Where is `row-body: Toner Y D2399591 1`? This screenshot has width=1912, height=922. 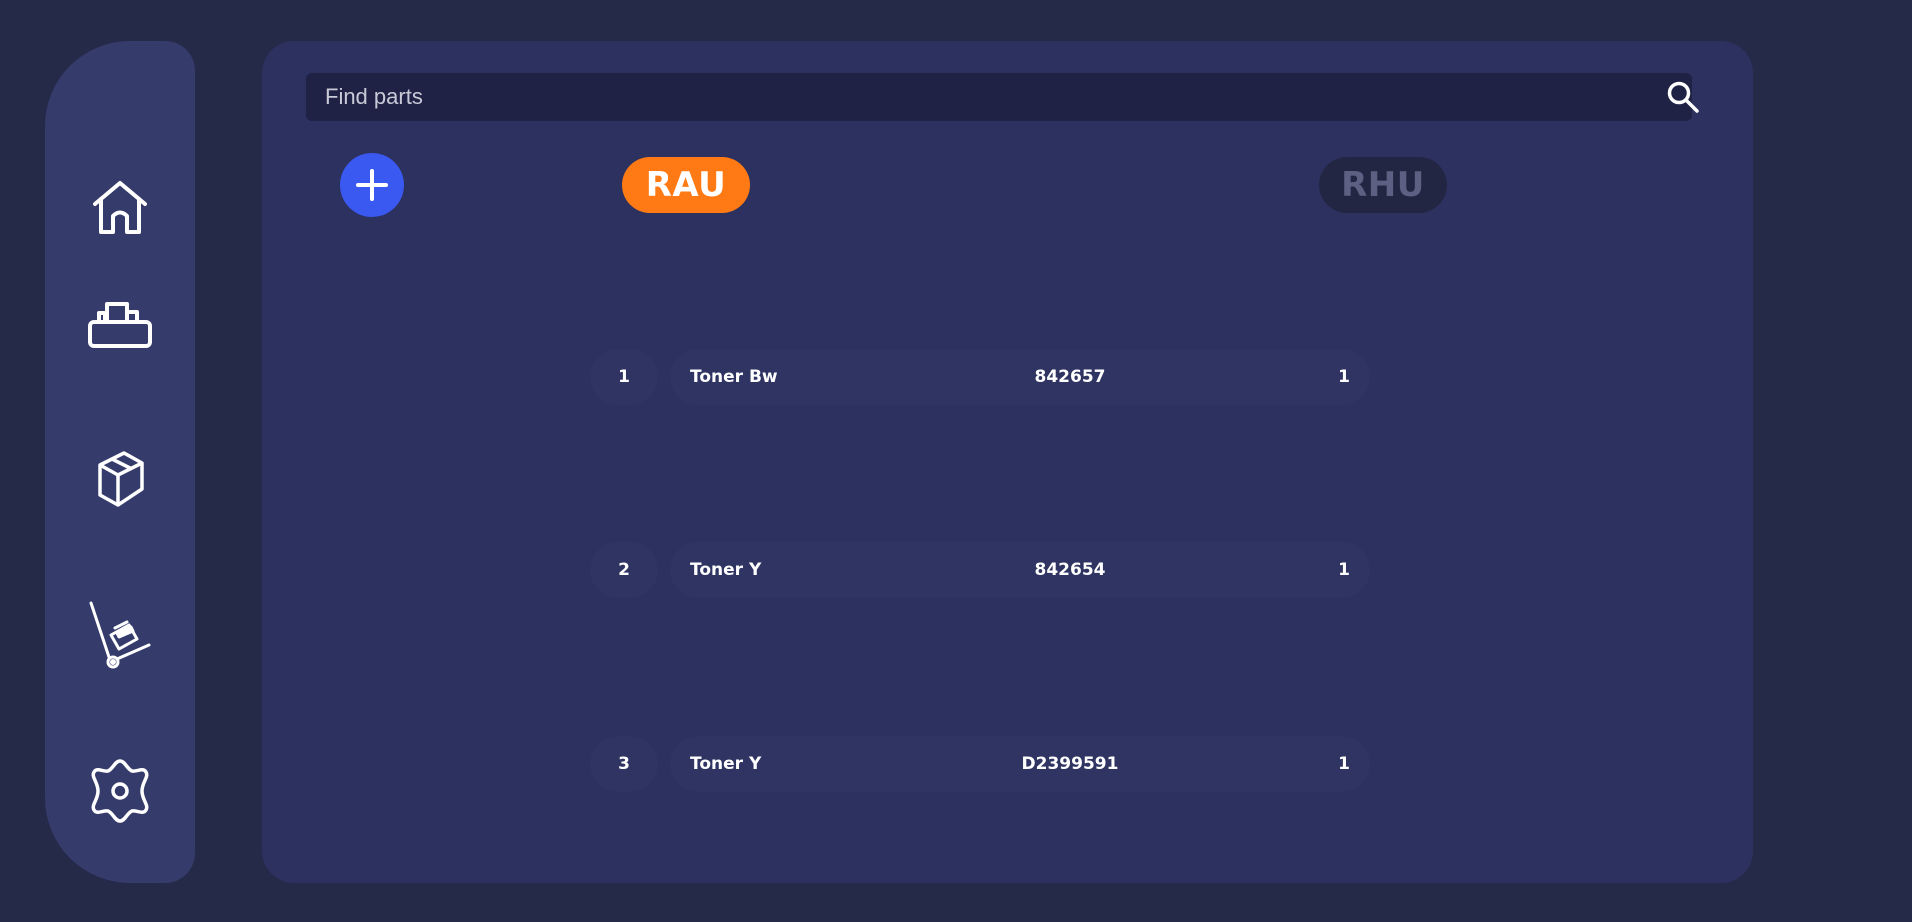
row-body: Toner Y D2399591 1 is located at coordinates (1020, 764).